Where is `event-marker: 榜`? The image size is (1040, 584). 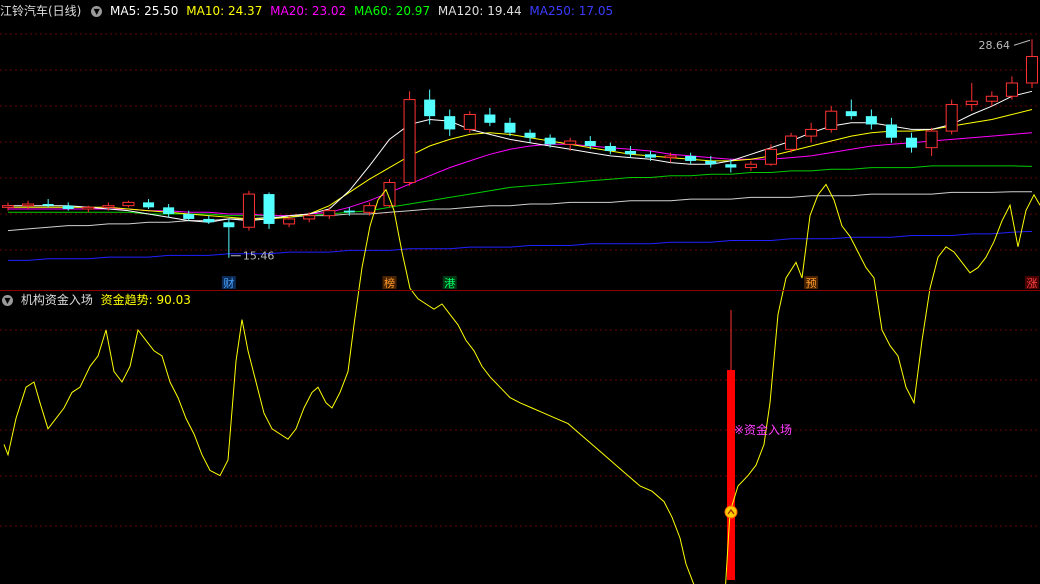
event-marker: 榜 is located at coordinates (389, 283).